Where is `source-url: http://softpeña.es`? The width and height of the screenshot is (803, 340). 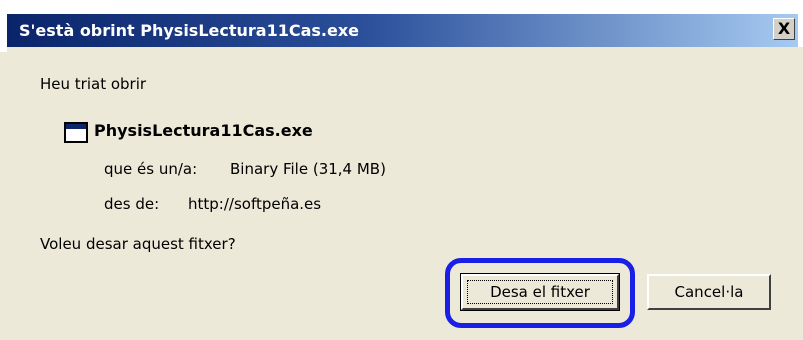
source-url: http://softpeña.es is located at coordinates (255, 204).